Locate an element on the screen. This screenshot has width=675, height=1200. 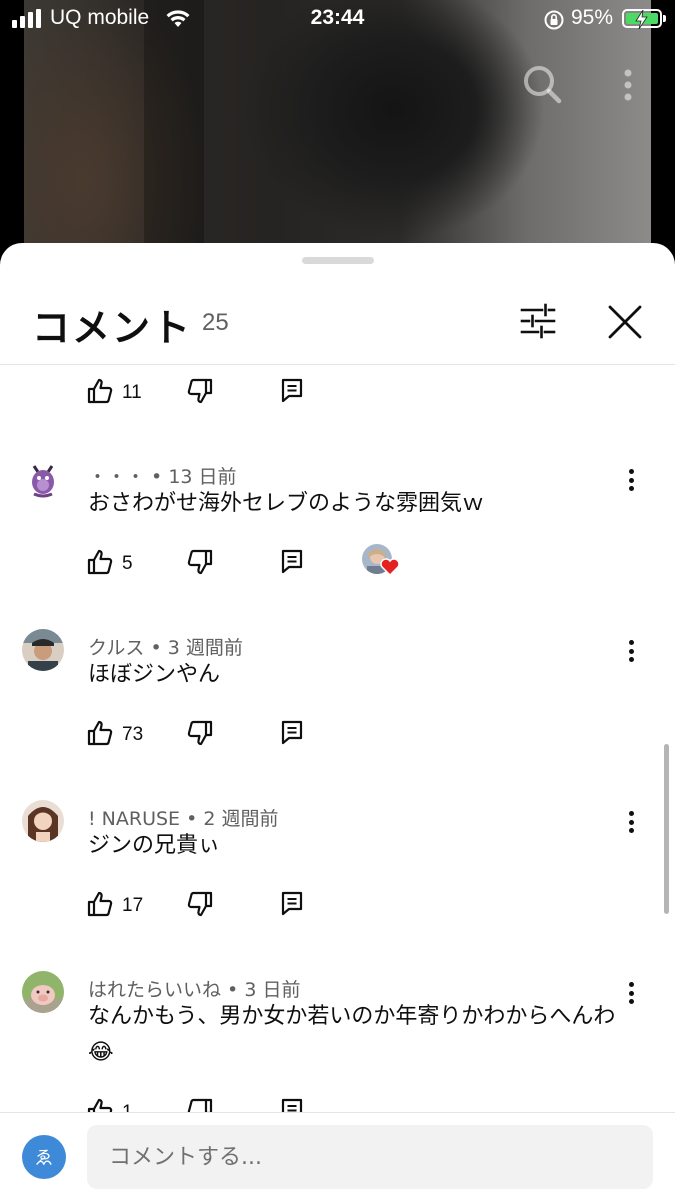
comment-time: 2 週間前 is located at coordinates (241, 819).